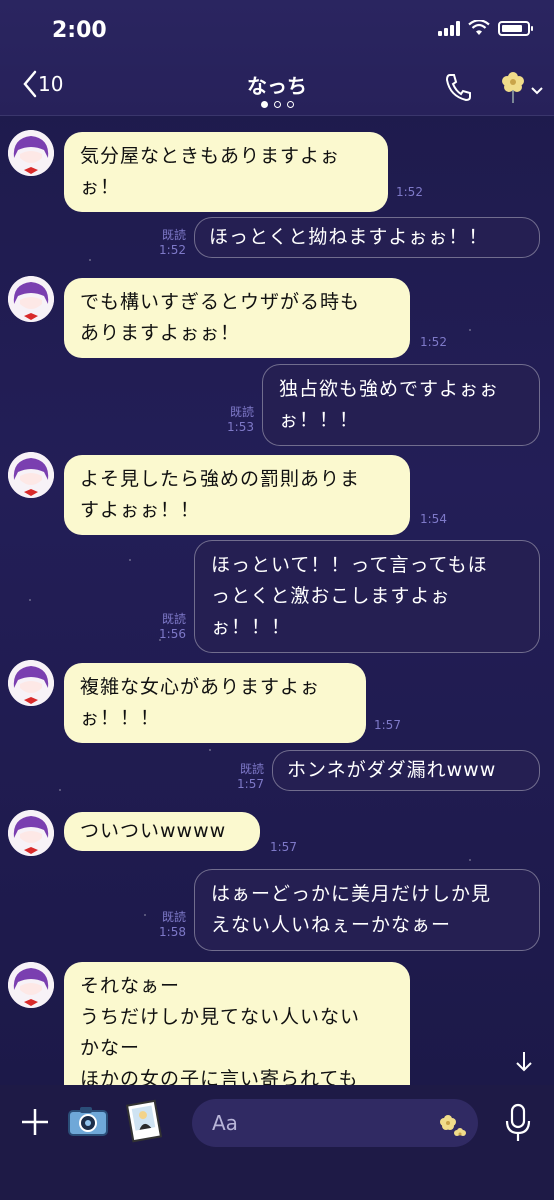 This screenshot has height=1200, width=554. Describe the element at coordinates (160, 333) in the screenshot. I see `message-line: ありますよぉぉ！` at that location.